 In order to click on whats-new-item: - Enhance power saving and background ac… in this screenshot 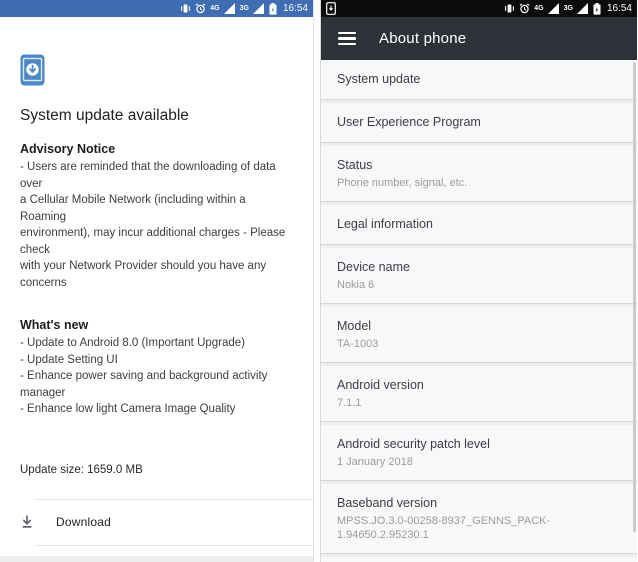, I will do `click(144, 384)`.